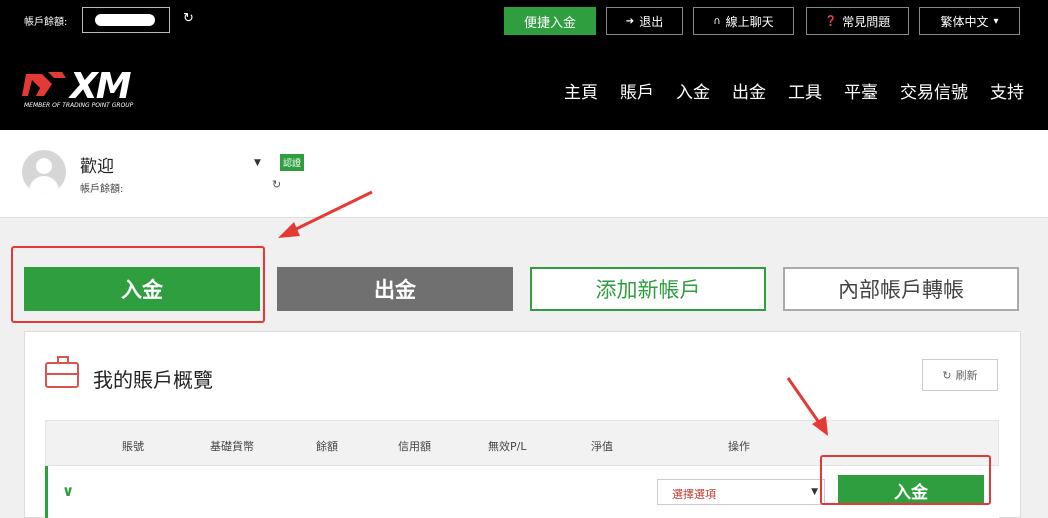 This screenshot has height=518, width=1048. Describe the element at coordinates (637, 90) in the screenshot. I see `nav-item-accounts: 賬戶` at that location.